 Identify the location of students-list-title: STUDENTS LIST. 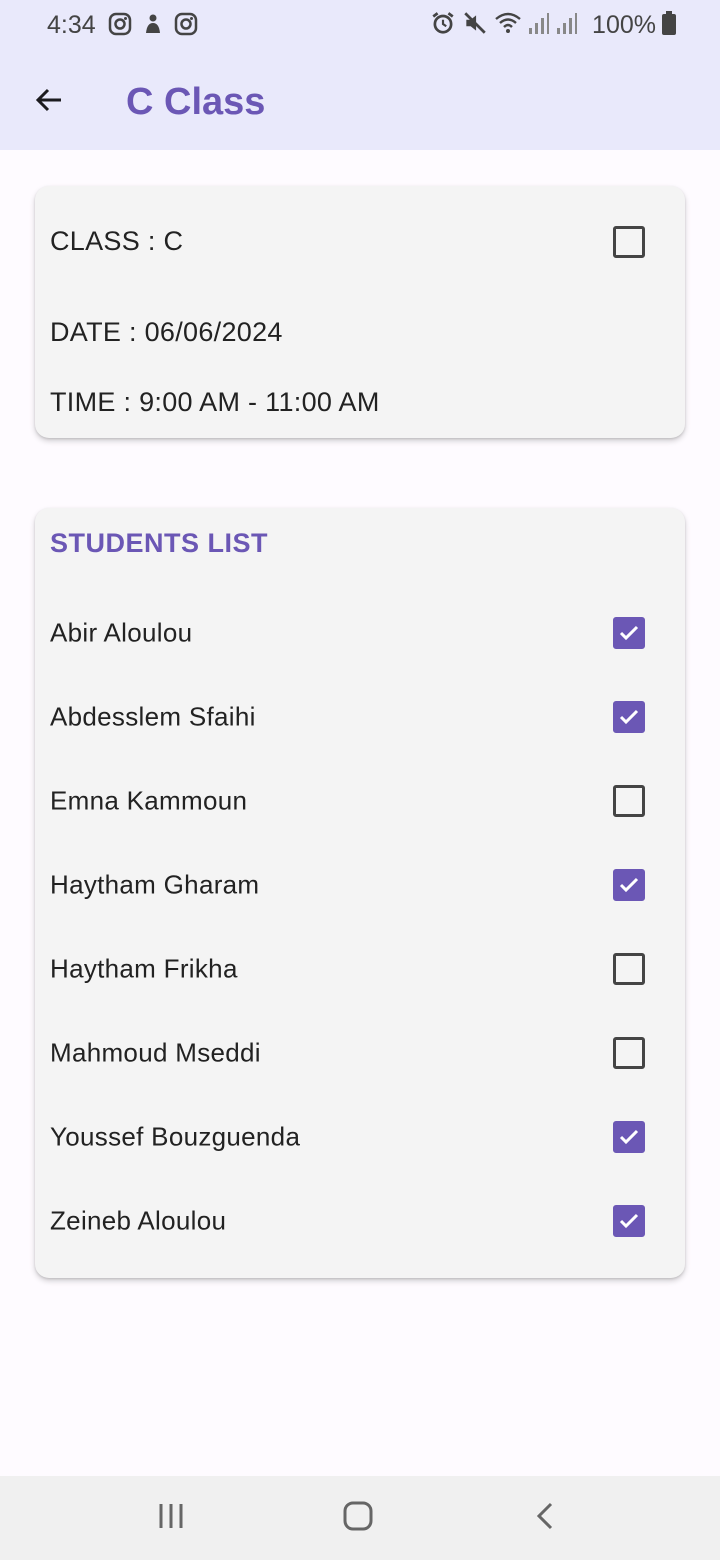
(159, 543).